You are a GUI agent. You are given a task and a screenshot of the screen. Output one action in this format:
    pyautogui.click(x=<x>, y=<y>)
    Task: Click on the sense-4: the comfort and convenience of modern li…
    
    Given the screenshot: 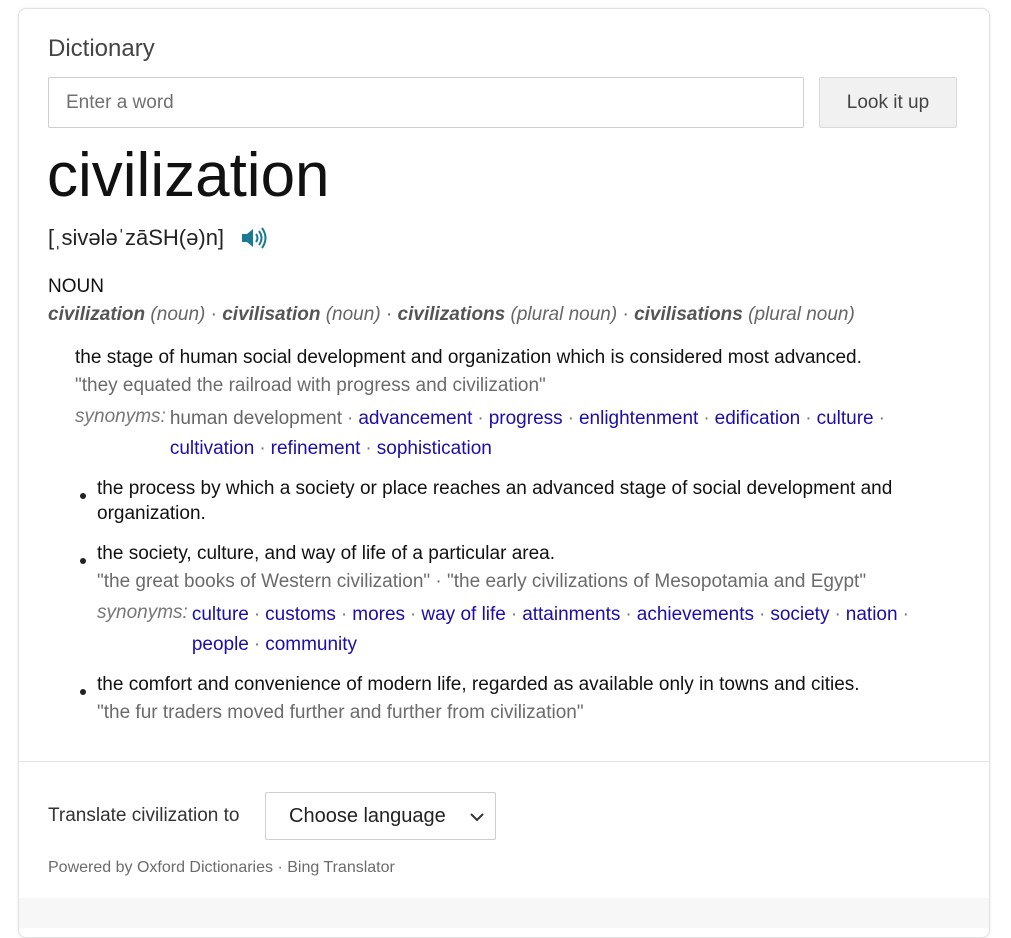 What is the action you would take?
    pyautogui.click(x=527, y=698)
    